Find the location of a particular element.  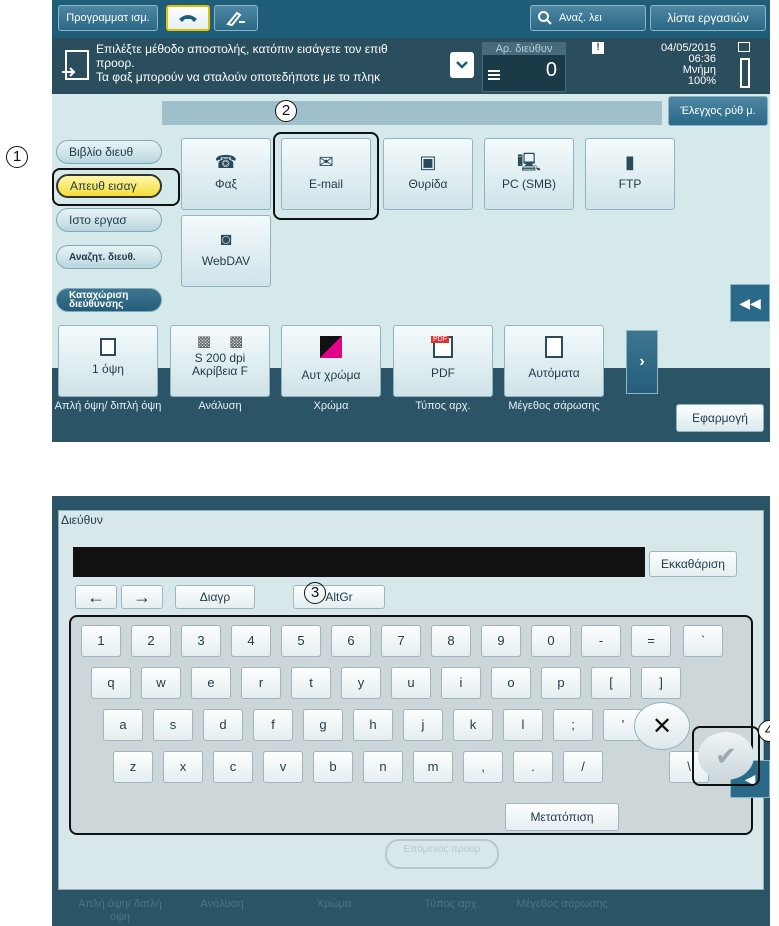

search-label: Αναζ. λει is located at coordinates (580, 18).